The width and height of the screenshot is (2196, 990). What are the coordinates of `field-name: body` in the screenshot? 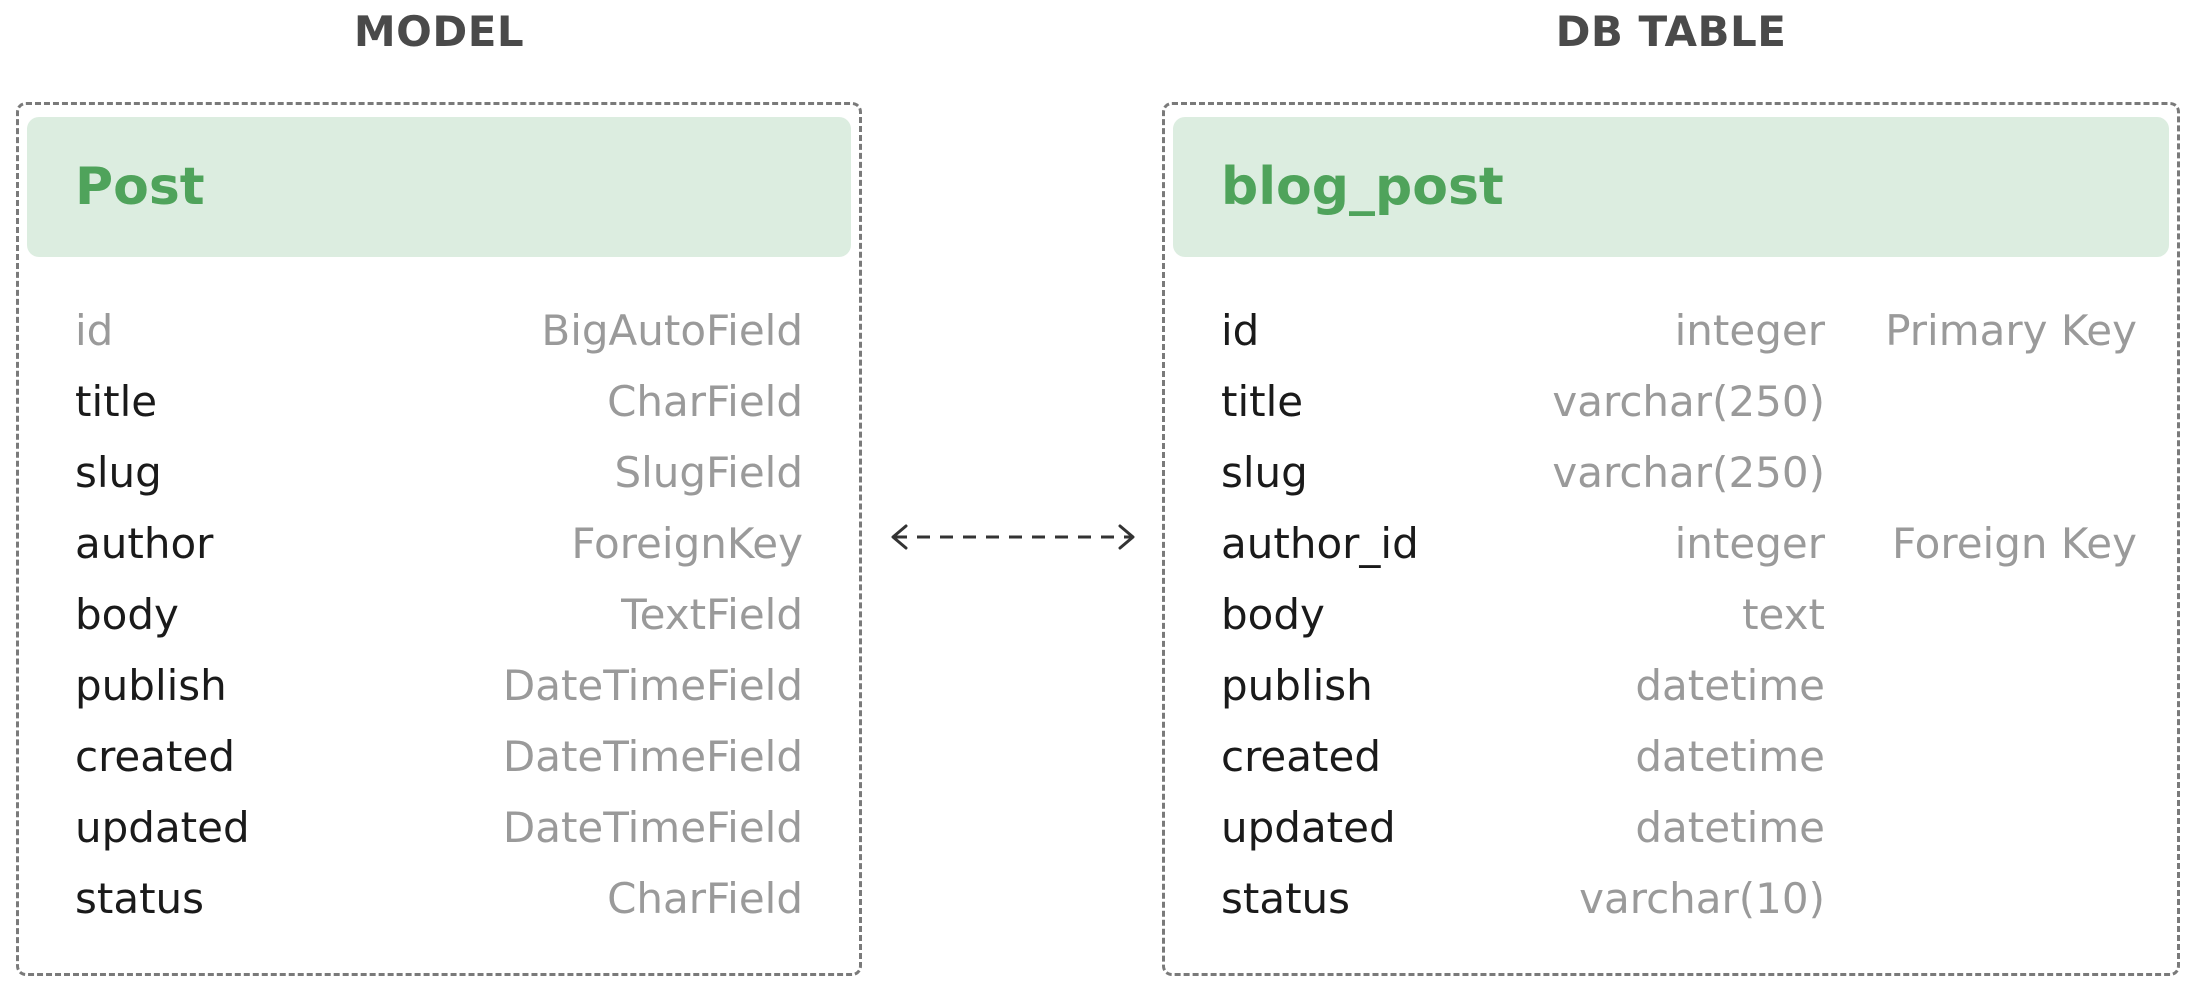 It's located at (127, 614).